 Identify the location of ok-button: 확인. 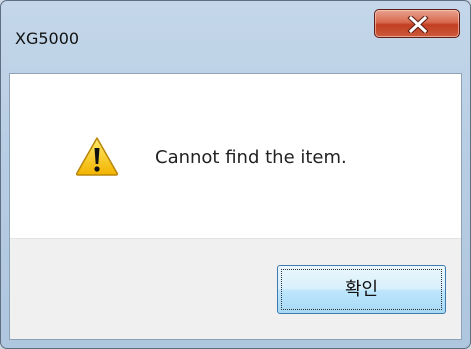
(361, 289).